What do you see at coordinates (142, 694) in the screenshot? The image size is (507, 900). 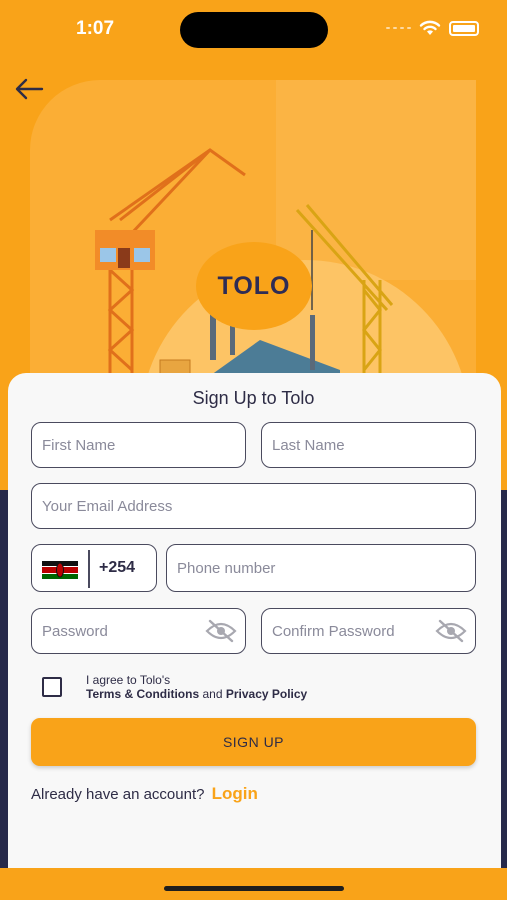 I see `terms-link: Terms & Conditions` at bounding box center [142, 694].